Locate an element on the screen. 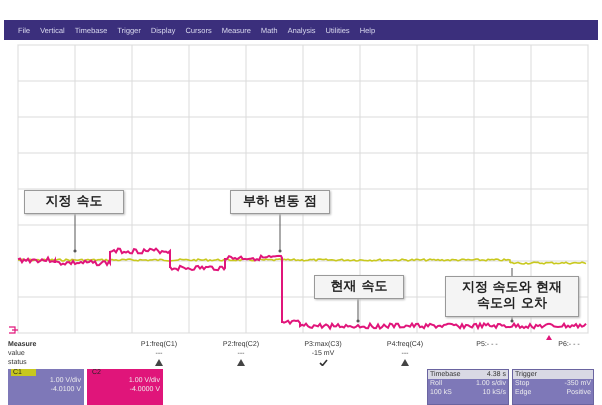 Image resolution: width=602 pixels, height=405 pixels. check-icon is located at coordinates (323, 362).